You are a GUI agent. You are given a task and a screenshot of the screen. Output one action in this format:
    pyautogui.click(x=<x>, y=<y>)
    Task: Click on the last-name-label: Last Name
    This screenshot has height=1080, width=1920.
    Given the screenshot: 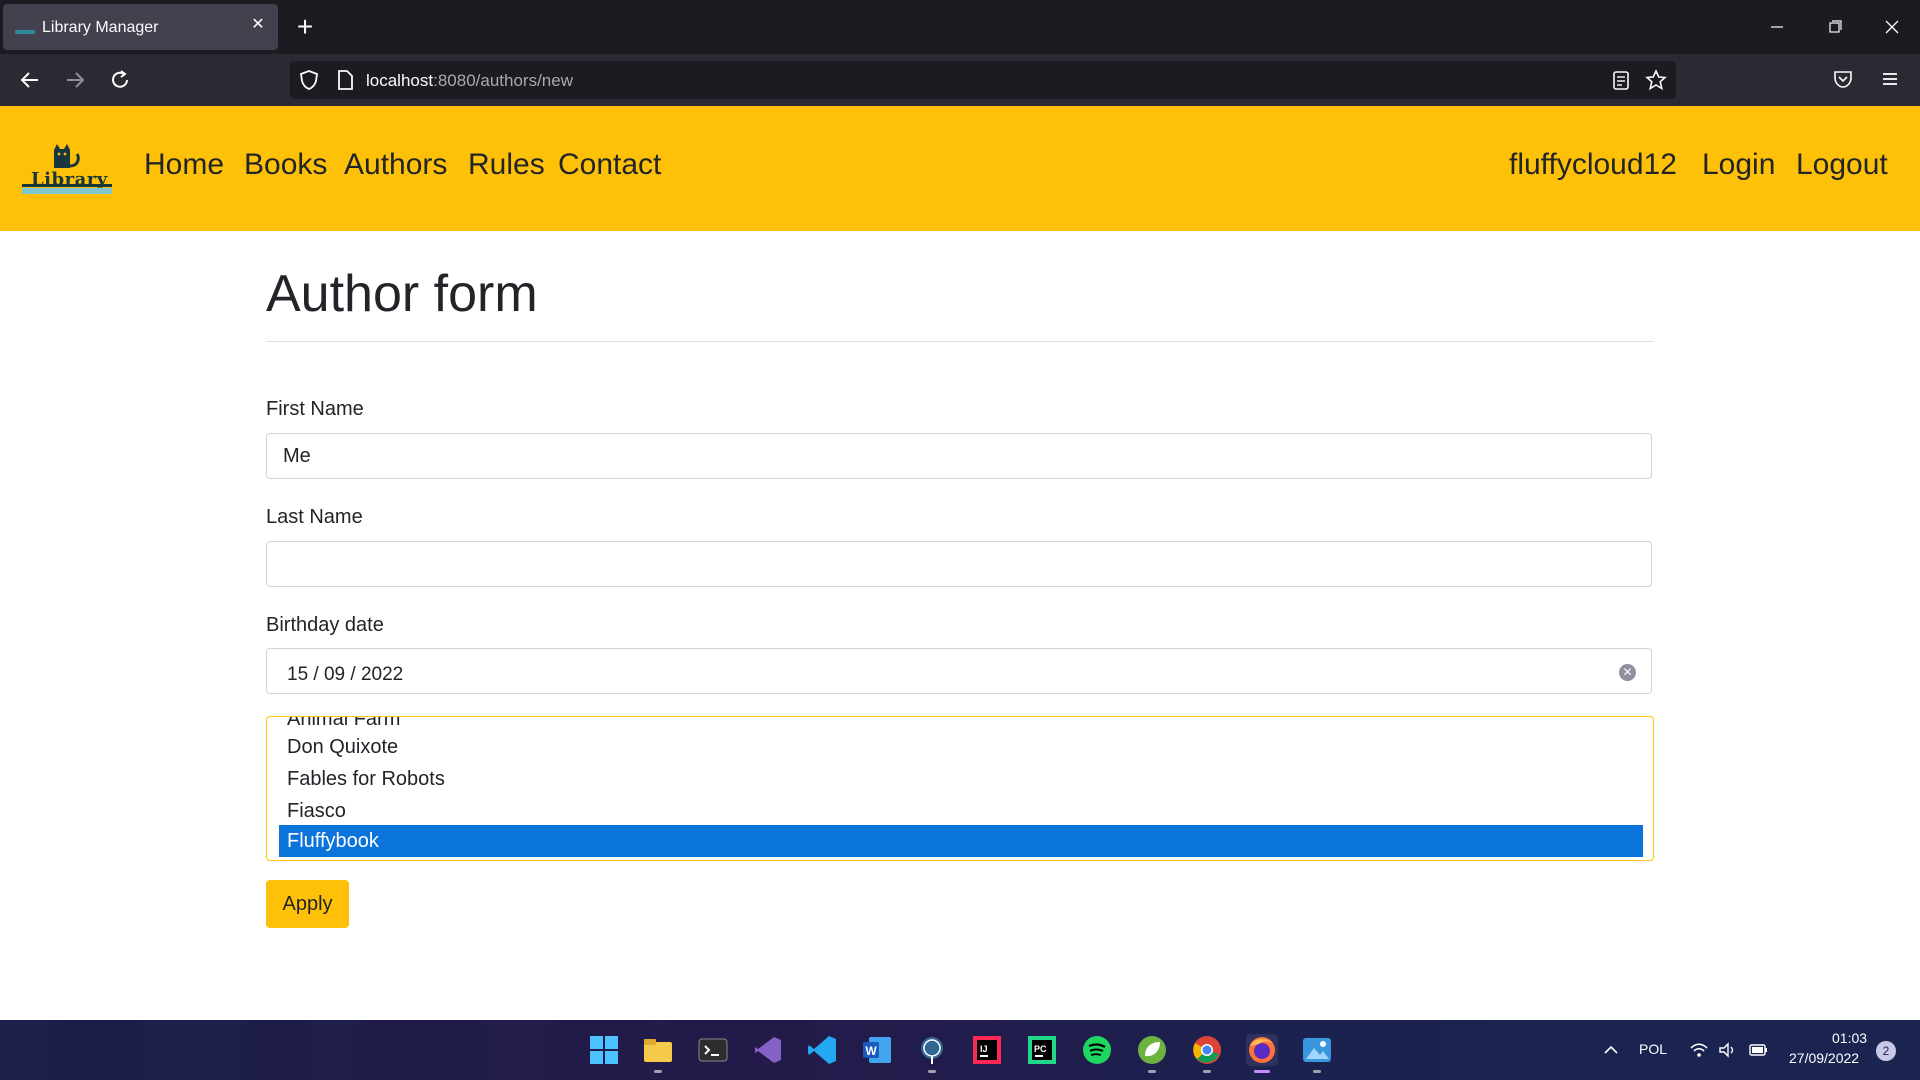 What is the action you would take?
    pyautogui.click(x=314, y=517)
    